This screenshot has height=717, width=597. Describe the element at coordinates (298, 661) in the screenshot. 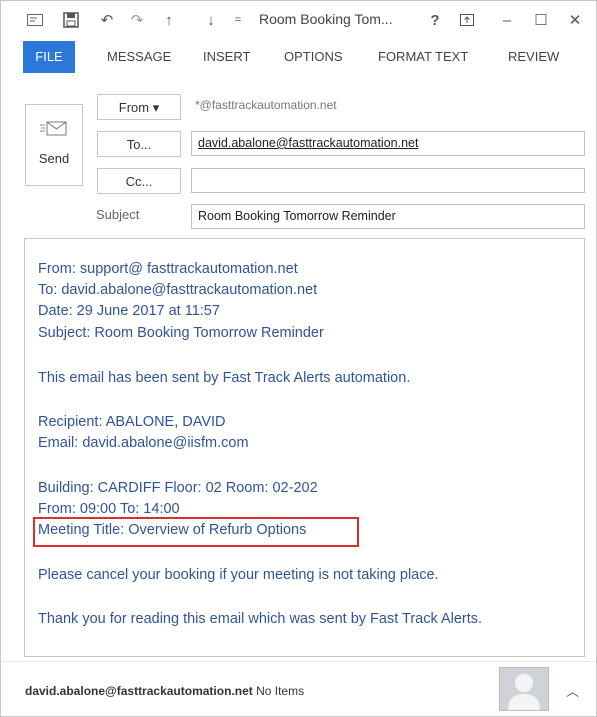

I see `footer-divider` at that location.